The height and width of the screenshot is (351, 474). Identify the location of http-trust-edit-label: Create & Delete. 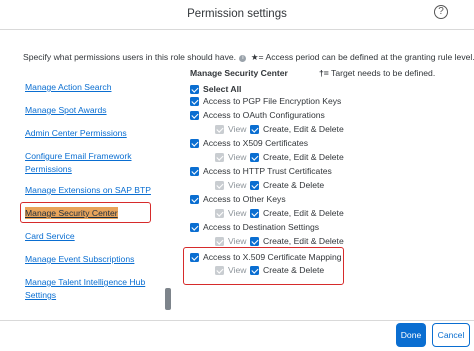
(294, 185).